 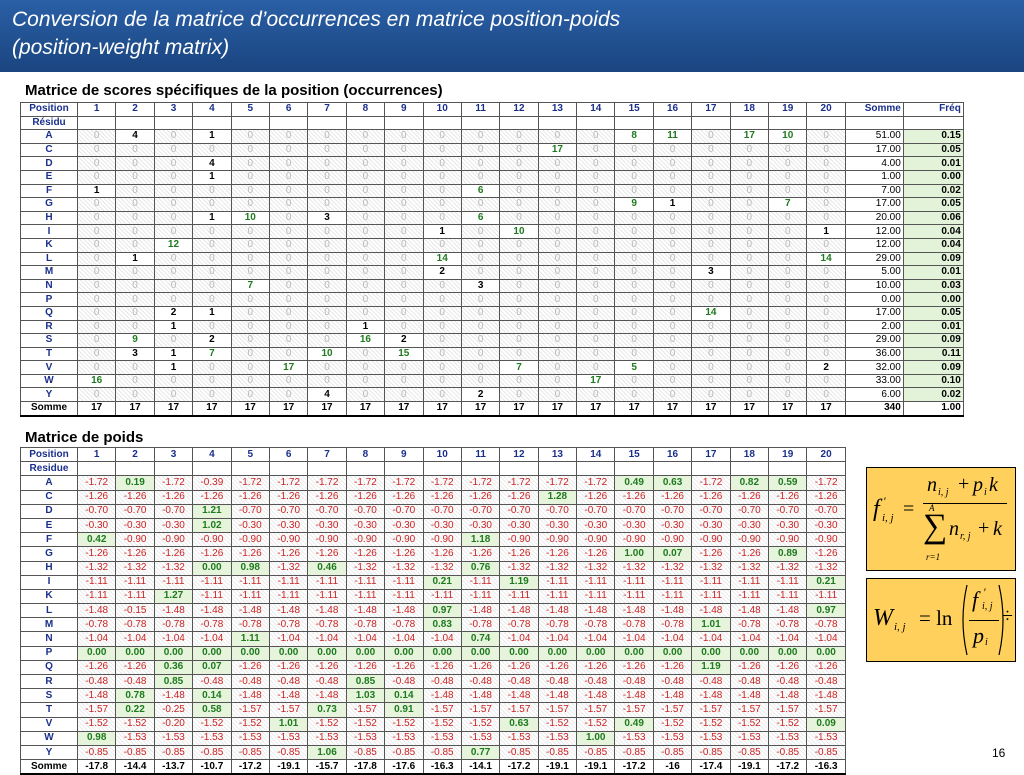 What do you see at coordinates (874, 354) in the screenshot?
I see `occ-row-sum: 36.00` at bounding box center [874, 354].